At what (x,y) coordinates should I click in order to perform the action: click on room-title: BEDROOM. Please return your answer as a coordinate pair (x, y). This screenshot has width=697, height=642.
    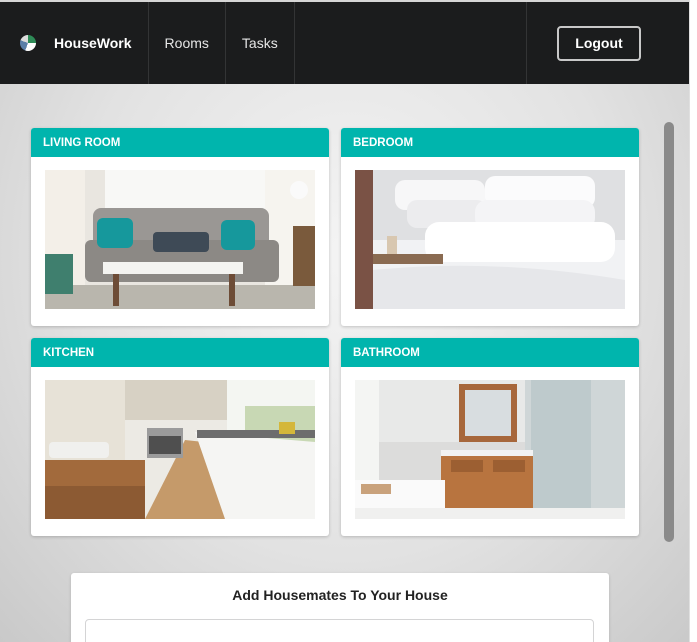
    Looking at the image, I should click on (490, 142).